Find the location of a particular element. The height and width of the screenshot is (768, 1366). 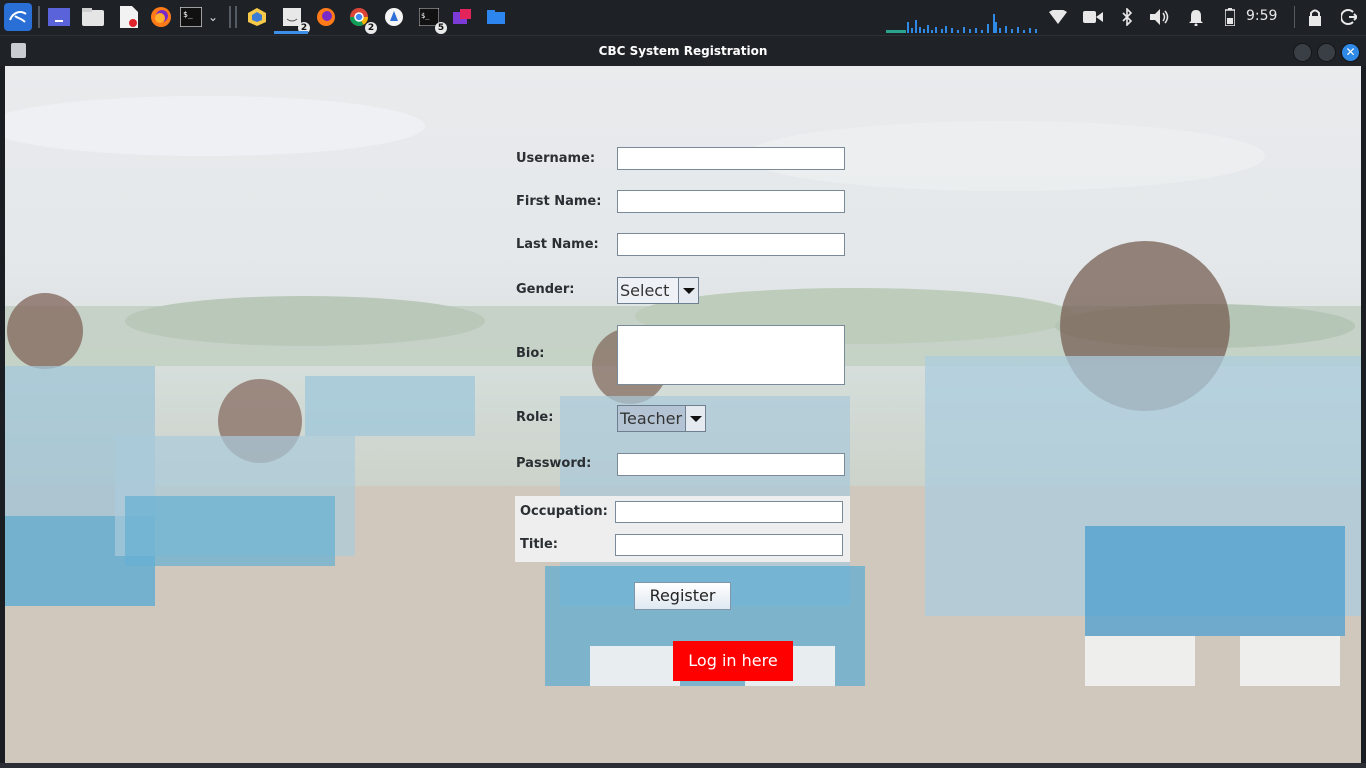

gender-selected-value: Select is located at coordinates (645, 290).